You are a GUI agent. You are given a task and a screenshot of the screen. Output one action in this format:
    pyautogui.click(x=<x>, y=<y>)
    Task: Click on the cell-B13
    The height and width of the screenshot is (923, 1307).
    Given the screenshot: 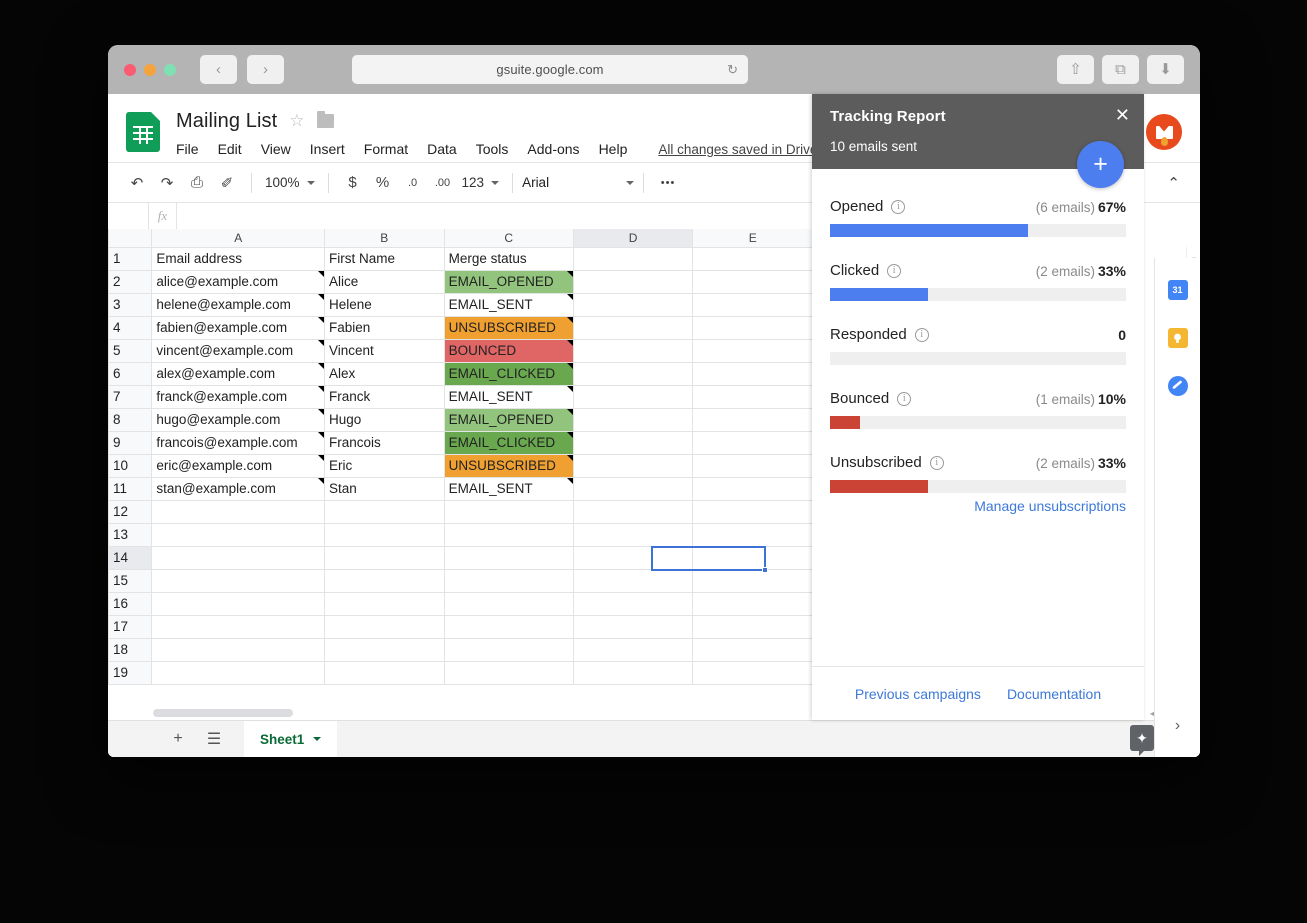 What is the action you would take?
    pyautogui.click(x=384, y=534)
    